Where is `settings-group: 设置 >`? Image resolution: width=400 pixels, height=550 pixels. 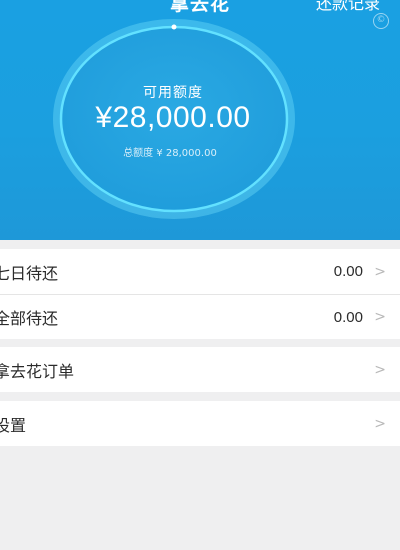
settings-group: 设置 > is located at coordinates (200, 423).